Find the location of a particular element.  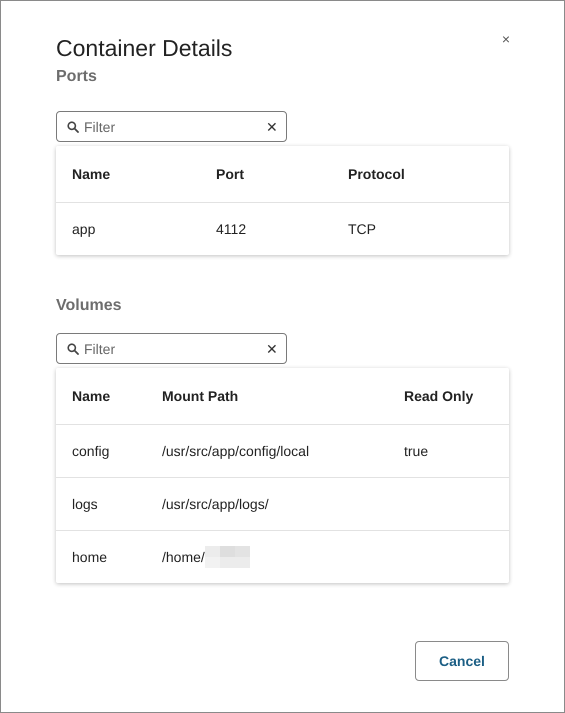

column-header: Port is located at coordinates (230, 174).